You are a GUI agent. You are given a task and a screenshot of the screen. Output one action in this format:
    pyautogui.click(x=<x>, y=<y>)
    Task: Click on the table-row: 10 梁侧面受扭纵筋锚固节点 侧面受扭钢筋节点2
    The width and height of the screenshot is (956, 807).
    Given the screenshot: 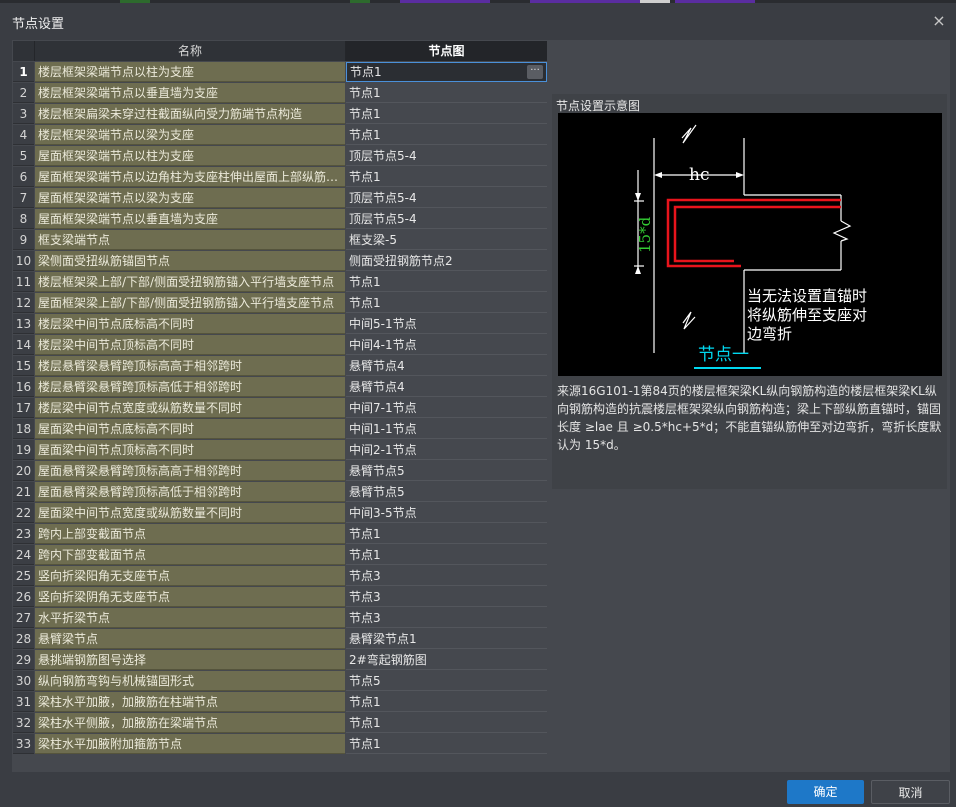 What is the action you would take?
    pyautogui.click(x=280, y=261)
    